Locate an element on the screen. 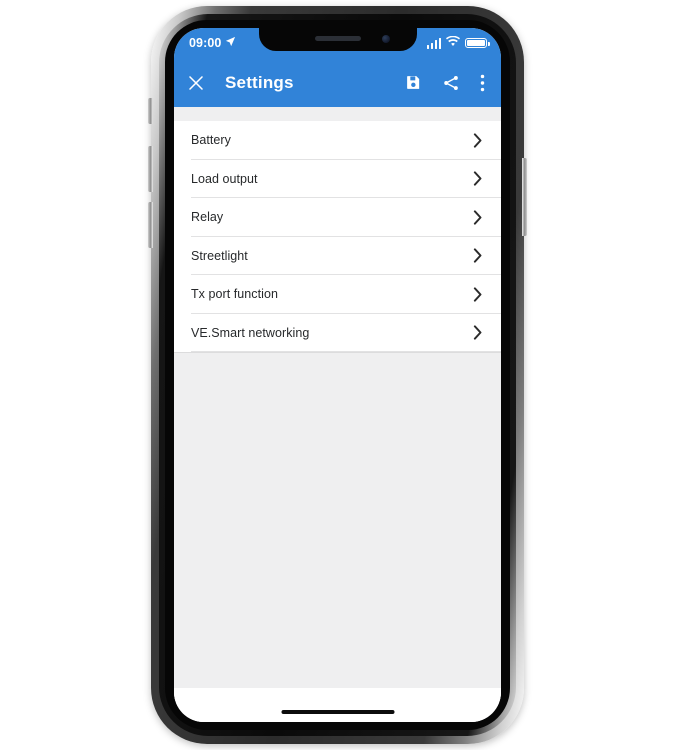 The height and width of the screenshot is (750, 675). mute-switch-button is located at coordinates (150, 111).